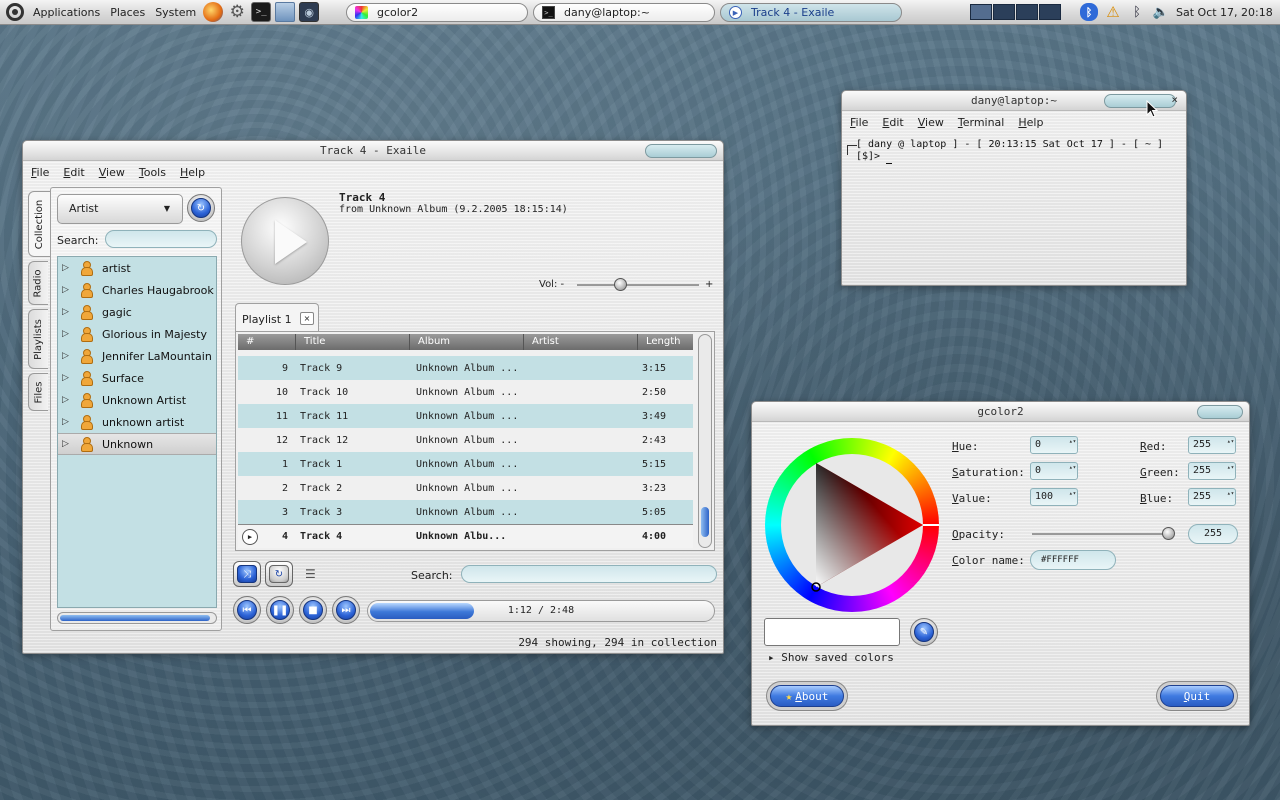 Image resolution: width=1280 pixels, height=800 pixels. I want to click on settings-gear-icon: ⚙, so click(237, 12).